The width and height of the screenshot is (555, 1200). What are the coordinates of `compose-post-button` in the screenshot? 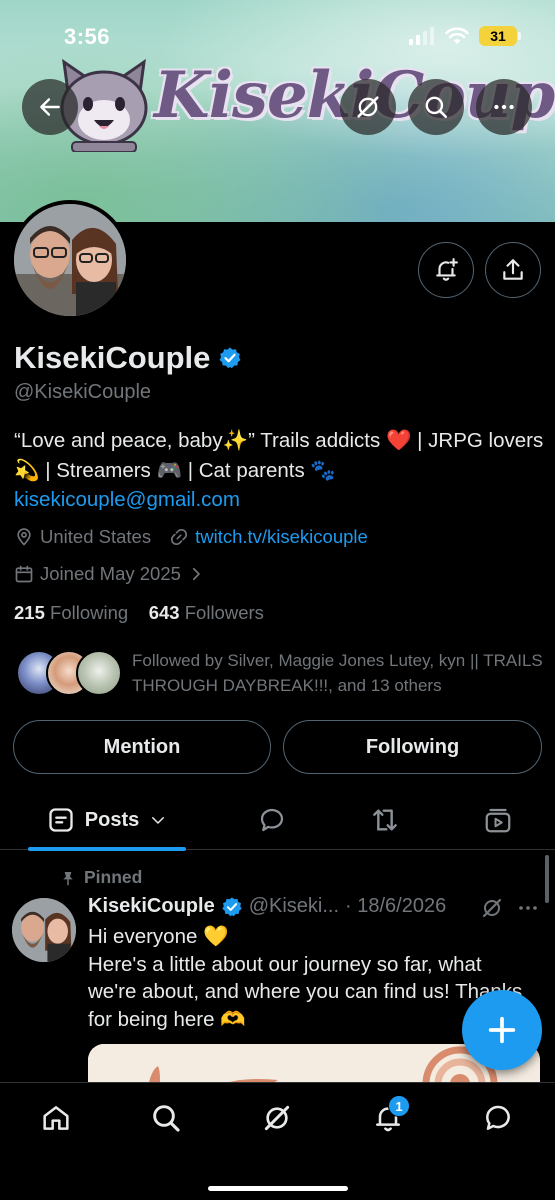 It's located at (502, 1030).